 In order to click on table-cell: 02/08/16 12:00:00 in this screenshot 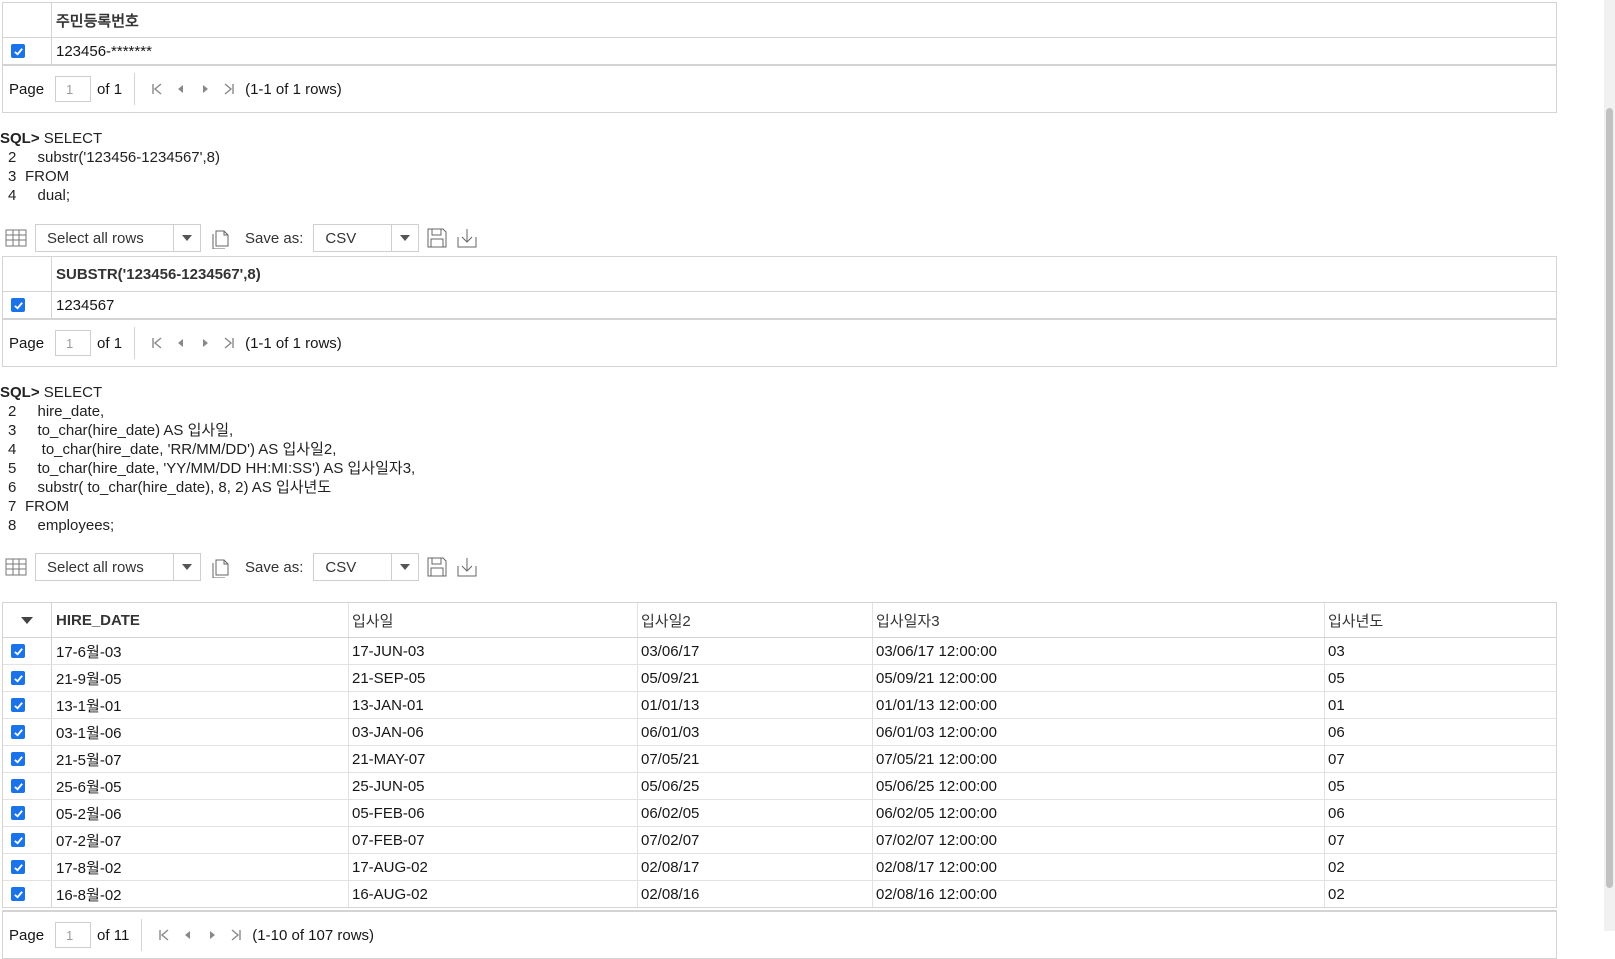, I will do `click(1099, 894)`.